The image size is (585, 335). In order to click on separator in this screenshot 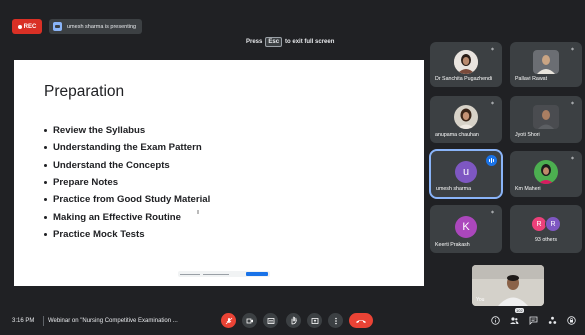, I will do `click(43, 321)`.